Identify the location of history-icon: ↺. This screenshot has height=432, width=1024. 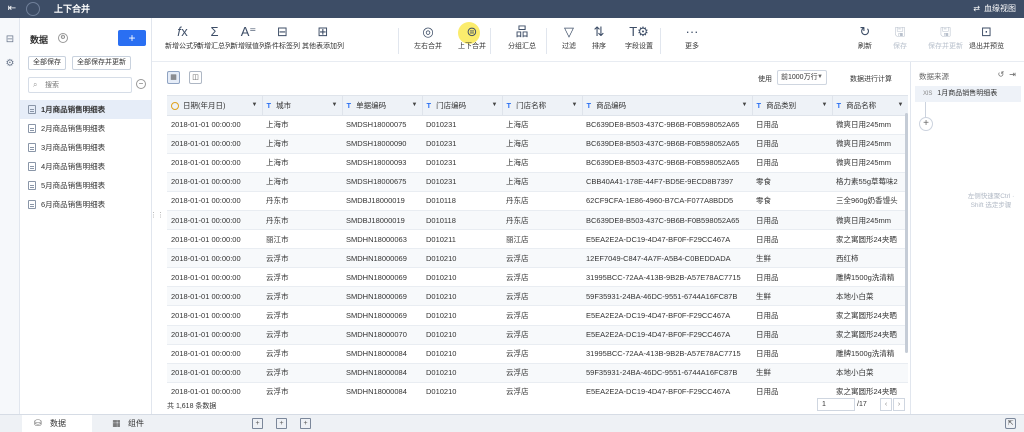
(1001, 74).